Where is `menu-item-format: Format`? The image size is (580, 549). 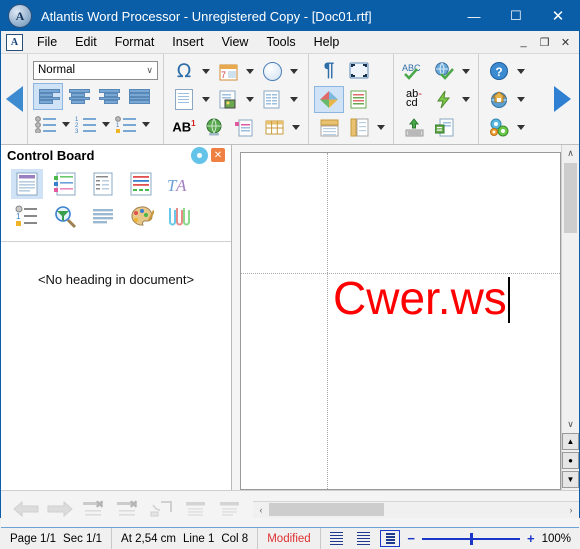
menu-item-format: Format is located at coordinates (135, 42).